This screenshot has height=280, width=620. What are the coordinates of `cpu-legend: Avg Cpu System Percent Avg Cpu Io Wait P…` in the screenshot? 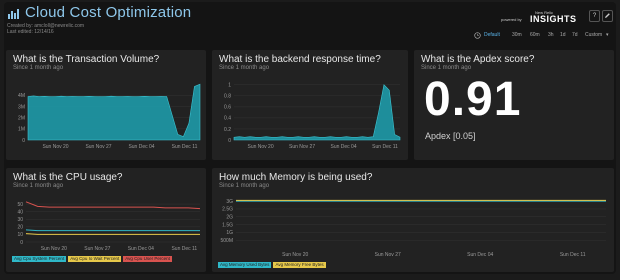 It's located at (107, 259).